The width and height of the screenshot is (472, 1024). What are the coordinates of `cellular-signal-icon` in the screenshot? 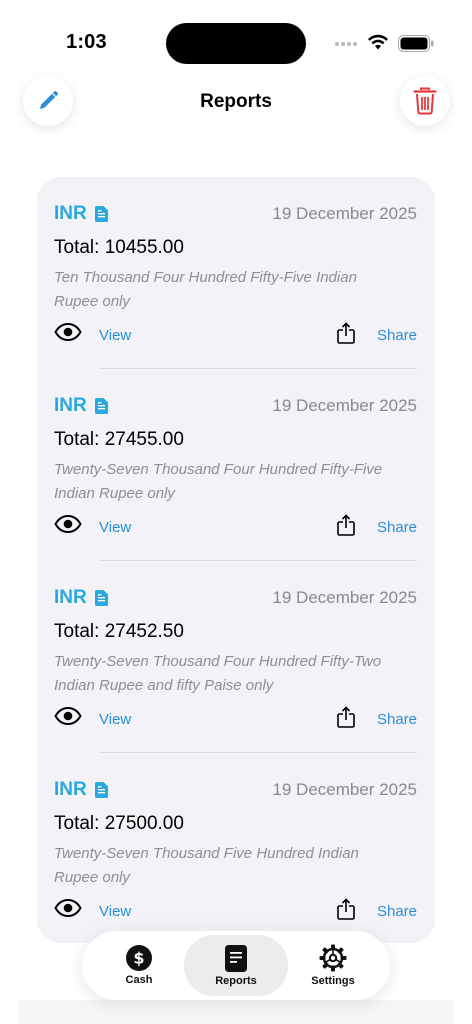 It's located at (346, 44).